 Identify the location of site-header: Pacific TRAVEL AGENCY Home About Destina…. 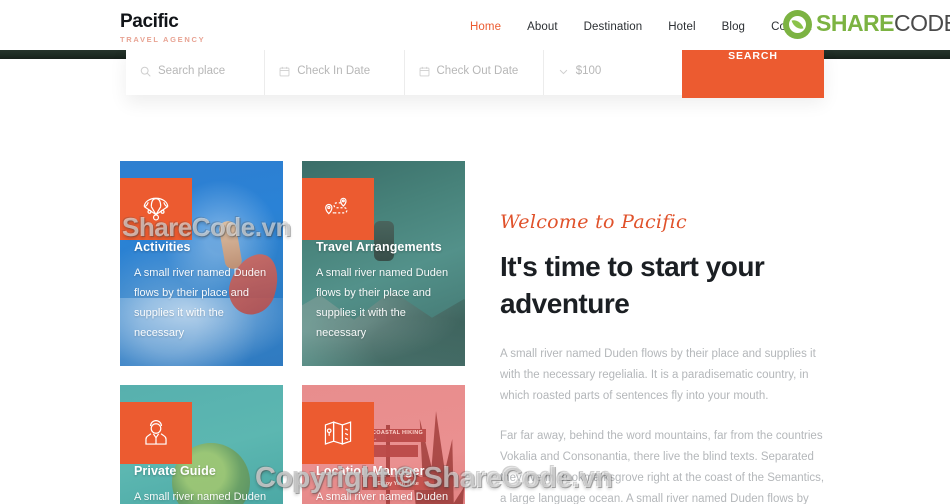
(475, 25).